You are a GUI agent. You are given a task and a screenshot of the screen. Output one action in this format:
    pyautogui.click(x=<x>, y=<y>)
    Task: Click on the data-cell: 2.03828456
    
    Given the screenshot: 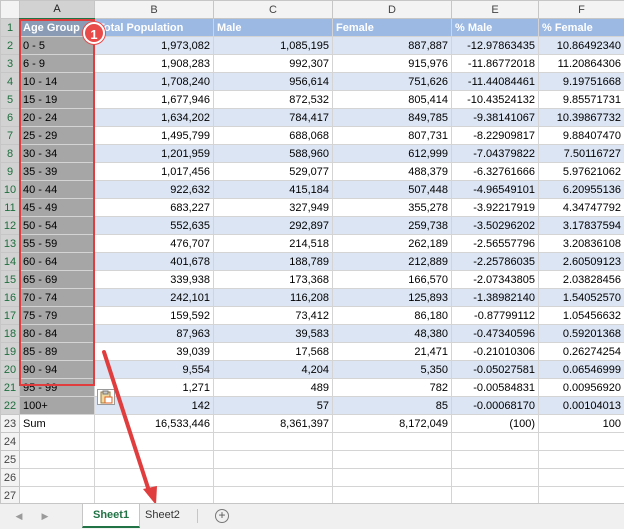 What is the action you would take?
    pyautogui.click(x=581, y=279)
    